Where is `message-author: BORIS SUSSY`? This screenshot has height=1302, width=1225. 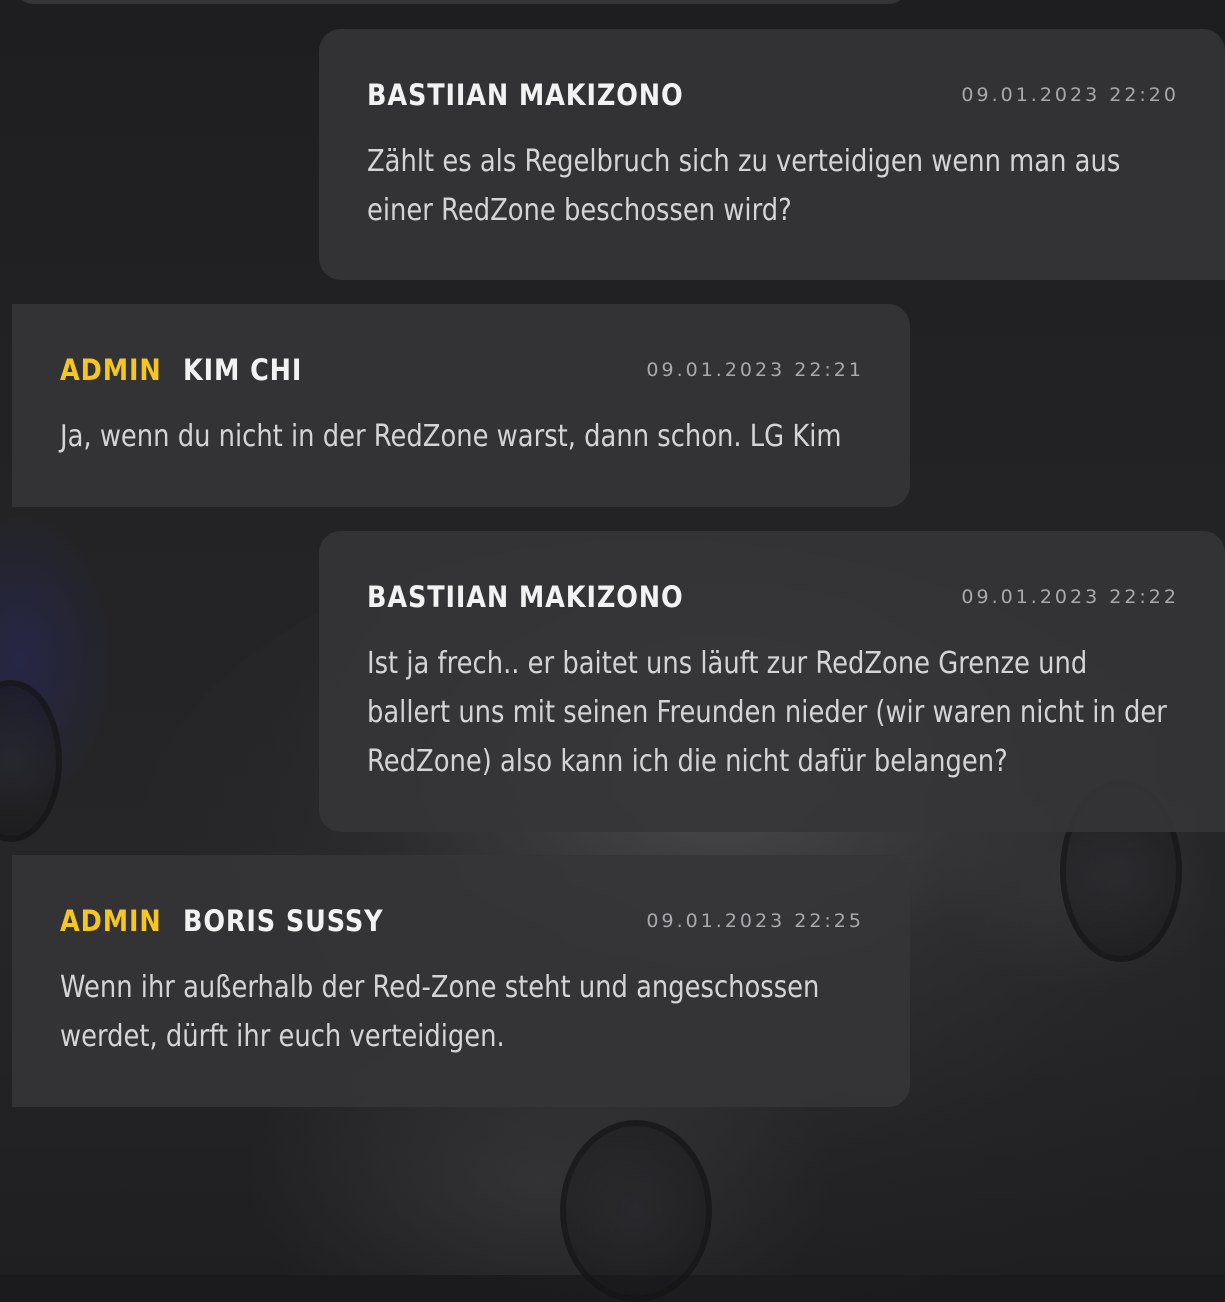 message-author: BORIS SUSSY is located at coordinates (283, 921).